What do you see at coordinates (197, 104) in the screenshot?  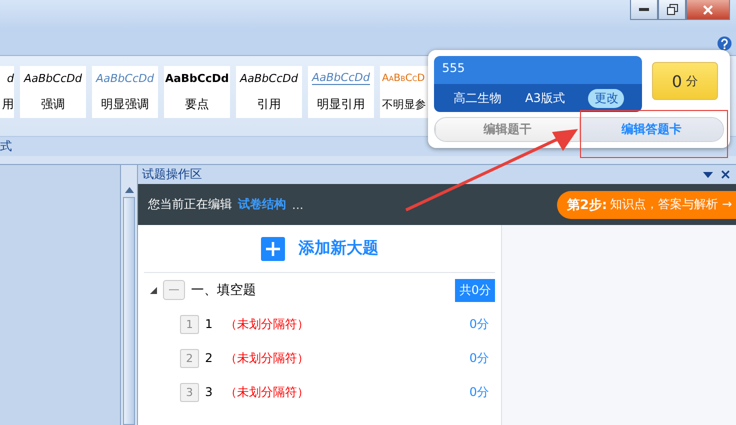 I see `style-label: 要点` at bounding box center [197, 104].